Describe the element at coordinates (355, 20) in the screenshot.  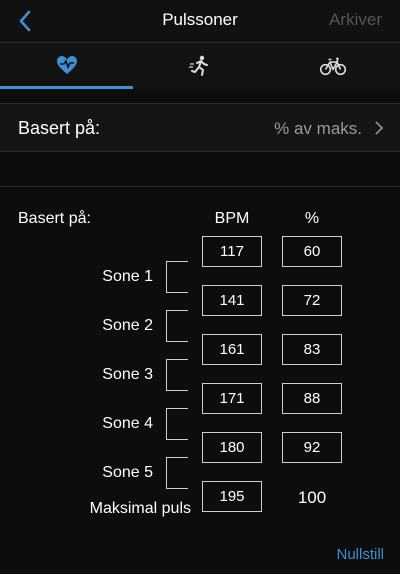
I see `archive-button: Arkiver` at that location.